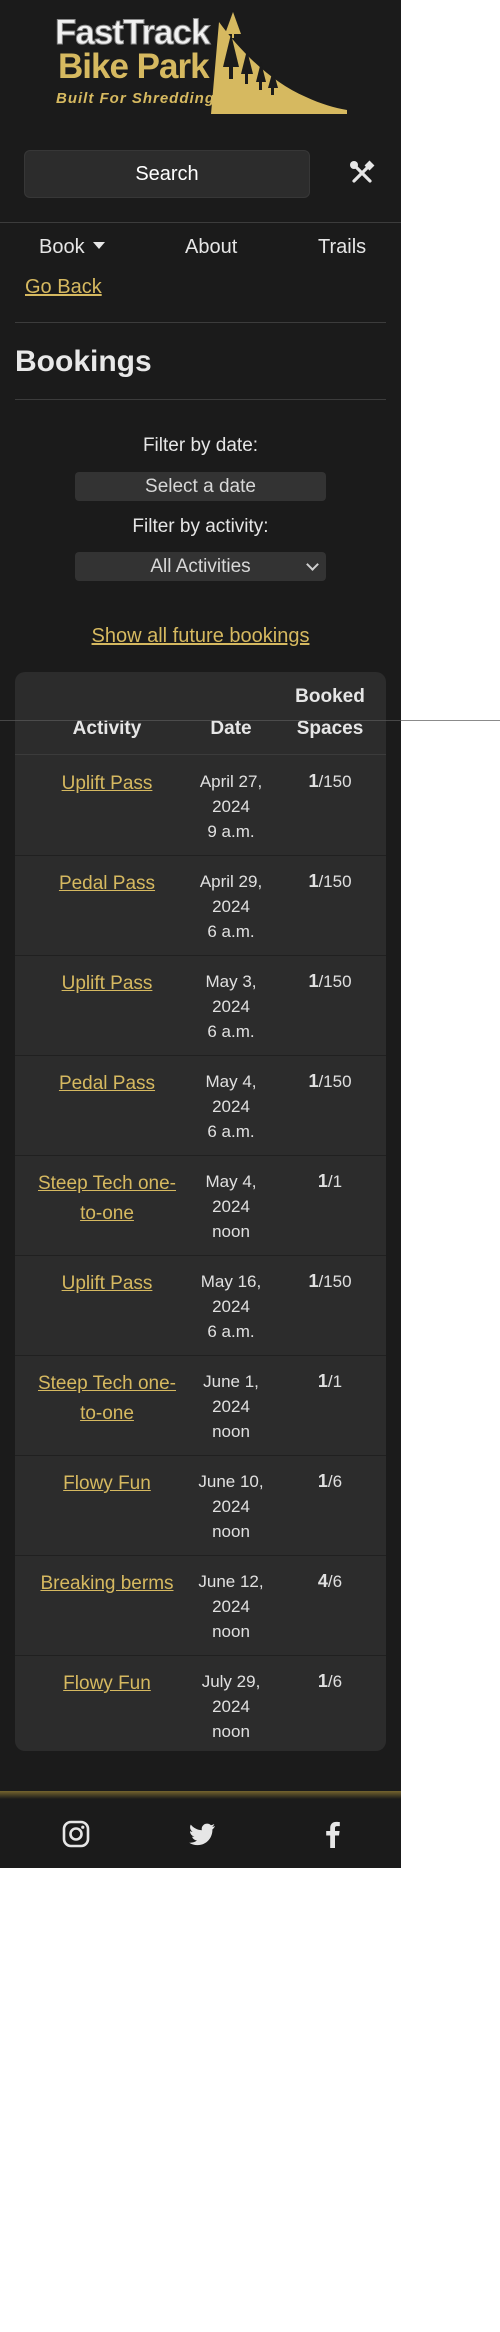 The width and height of the screenshot is (500, 2332). What do you see at coordinates (62, 247) in the screenshot?
I see `nav-item-book-label: Book` at bounding box center [62, 247].